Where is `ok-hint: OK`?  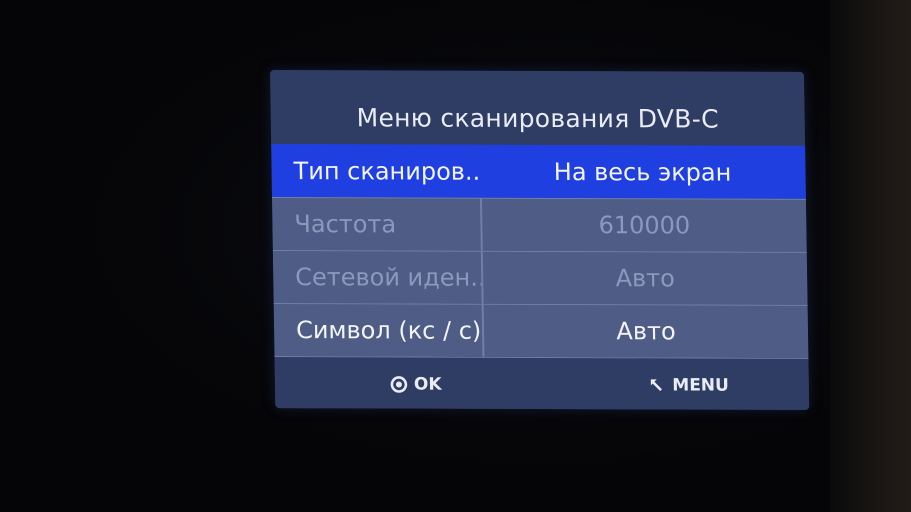 ok-hint: OK is located at coordinates (416, 384).